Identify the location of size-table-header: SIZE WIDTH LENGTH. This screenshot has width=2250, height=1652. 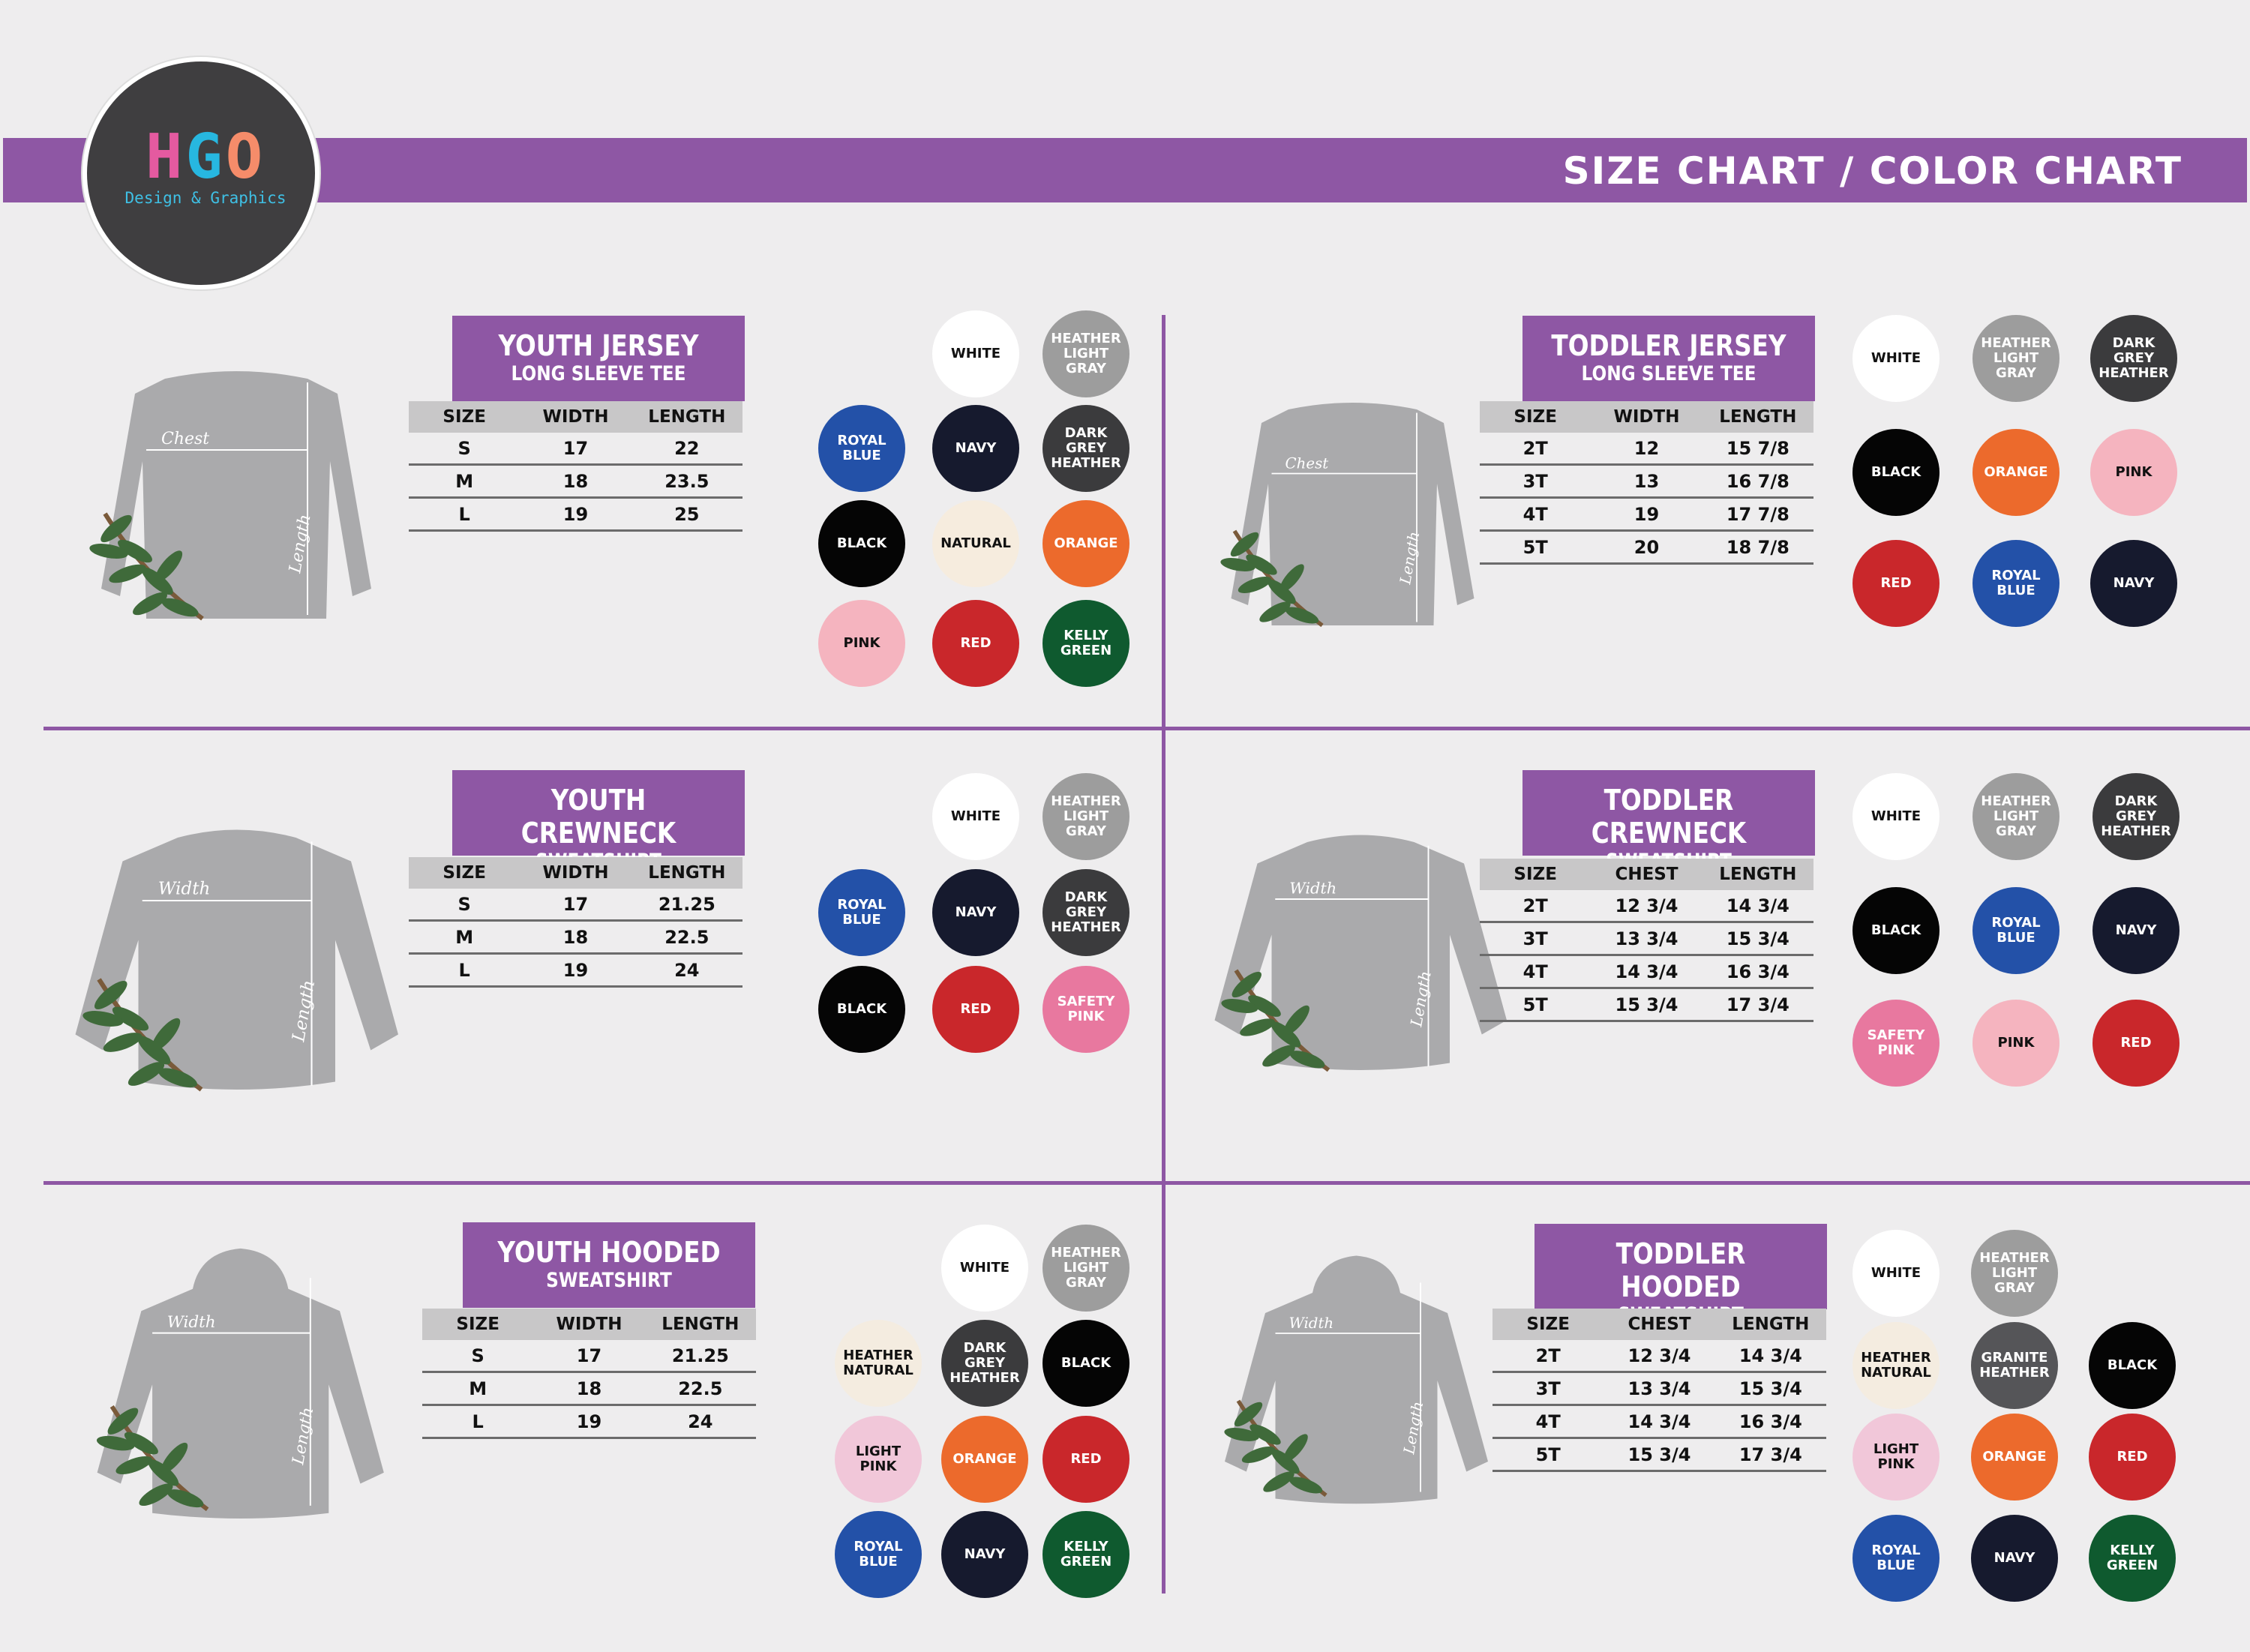
(1647, 417).